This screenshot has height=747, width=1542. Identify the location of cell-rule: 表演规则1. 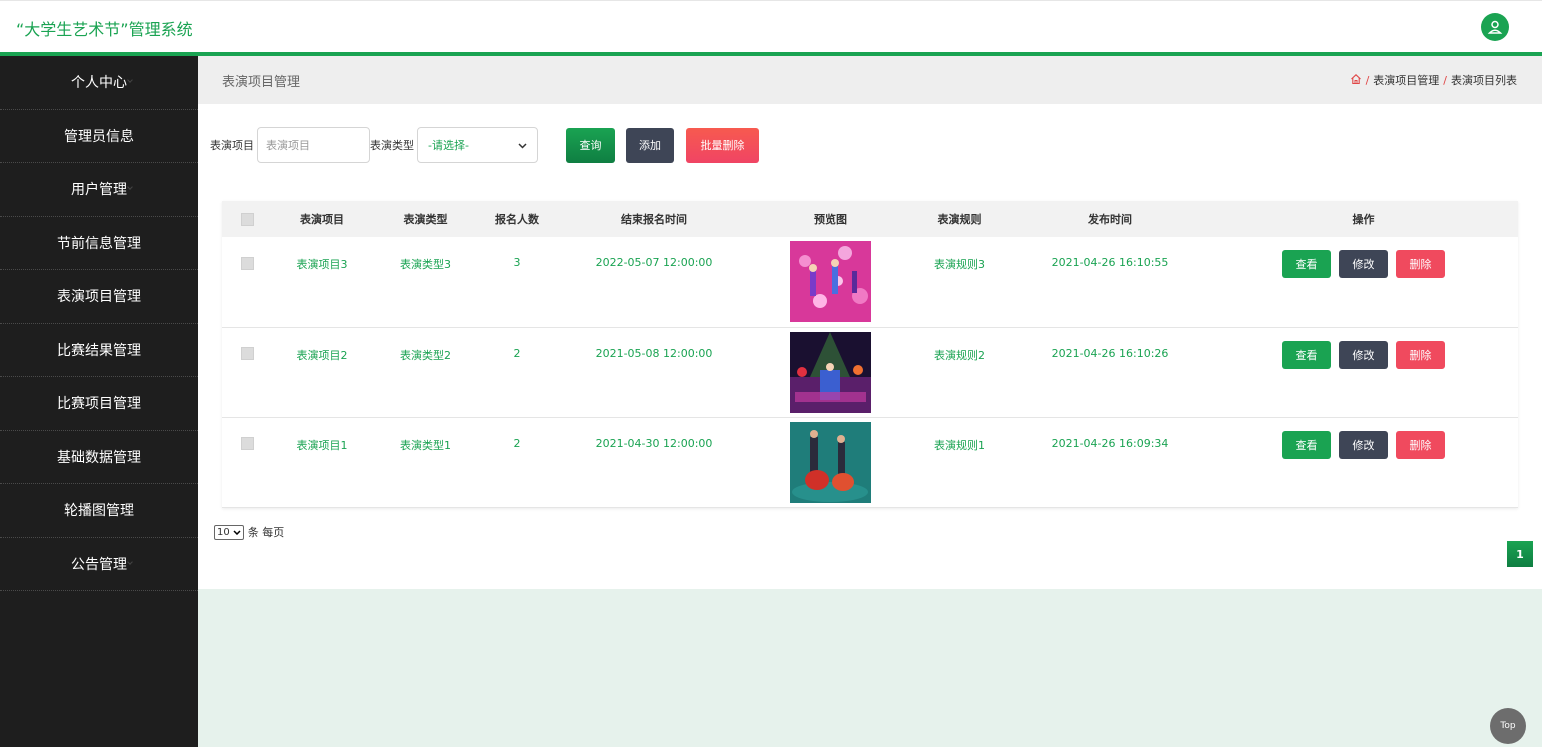
(959, 462).